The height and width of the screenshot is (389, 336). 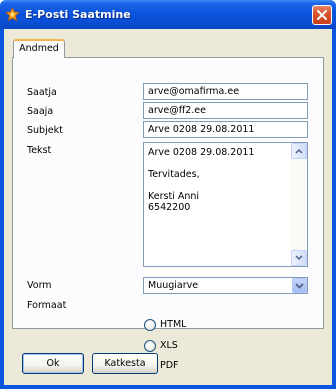 What do you see at coordinates (40, 111) in the screenshot?
I see `recipient-label: Saaja` at bounding box center [40, 111].